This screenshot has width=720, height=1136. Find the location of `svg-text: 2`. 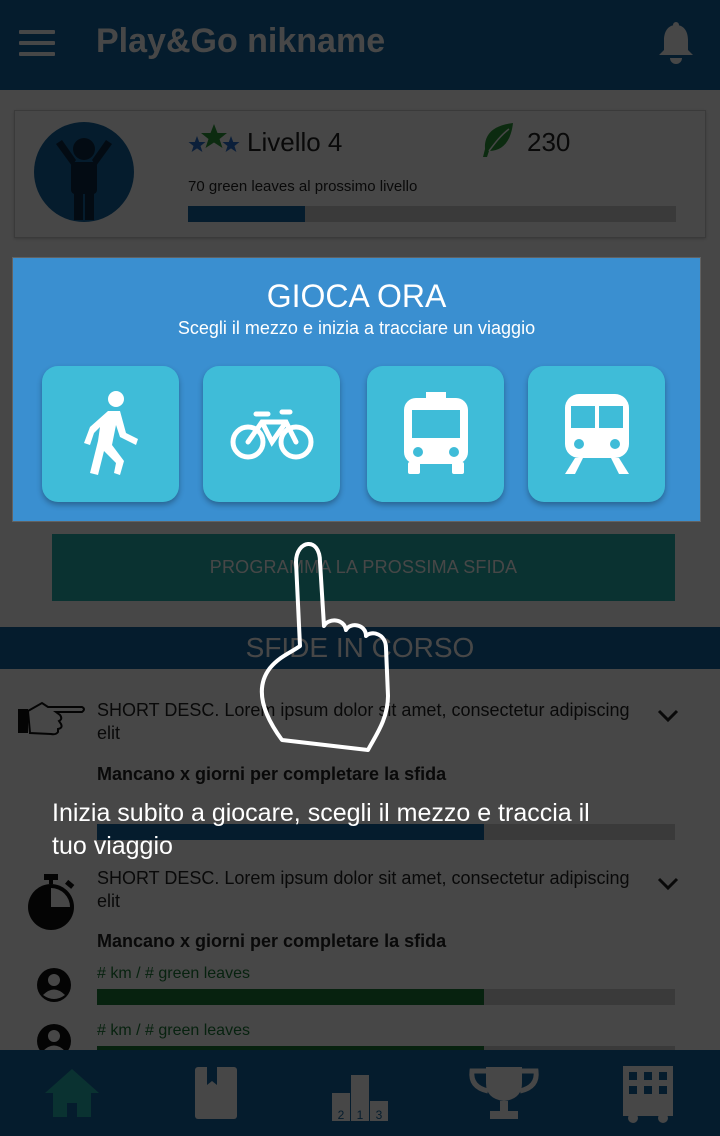

svg-text: 2 is located at coordinates (341, 1115).